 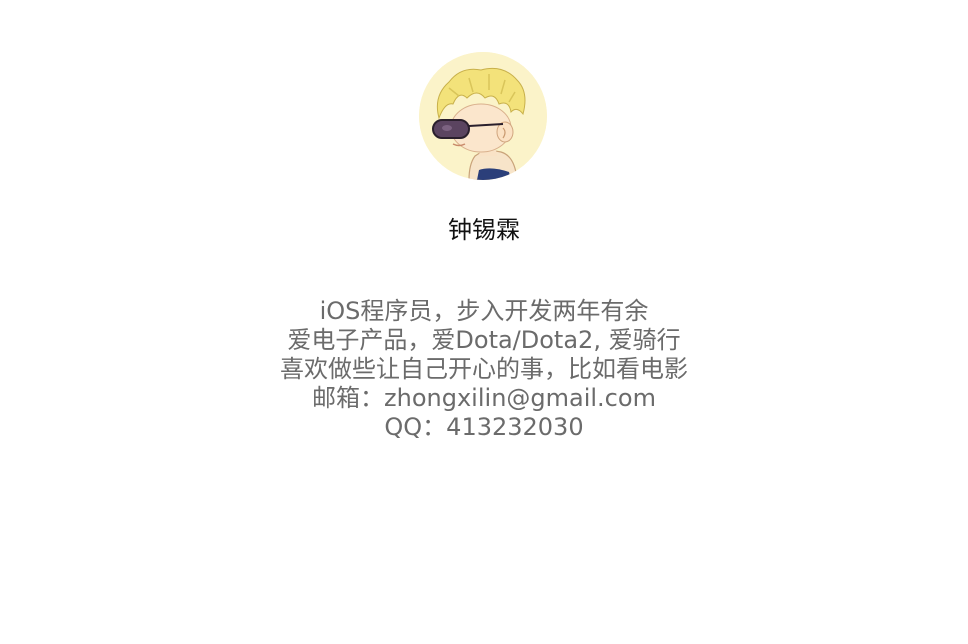 I want to click on bio-line-qq: QQ：413232030, so click(x=484, y=427).